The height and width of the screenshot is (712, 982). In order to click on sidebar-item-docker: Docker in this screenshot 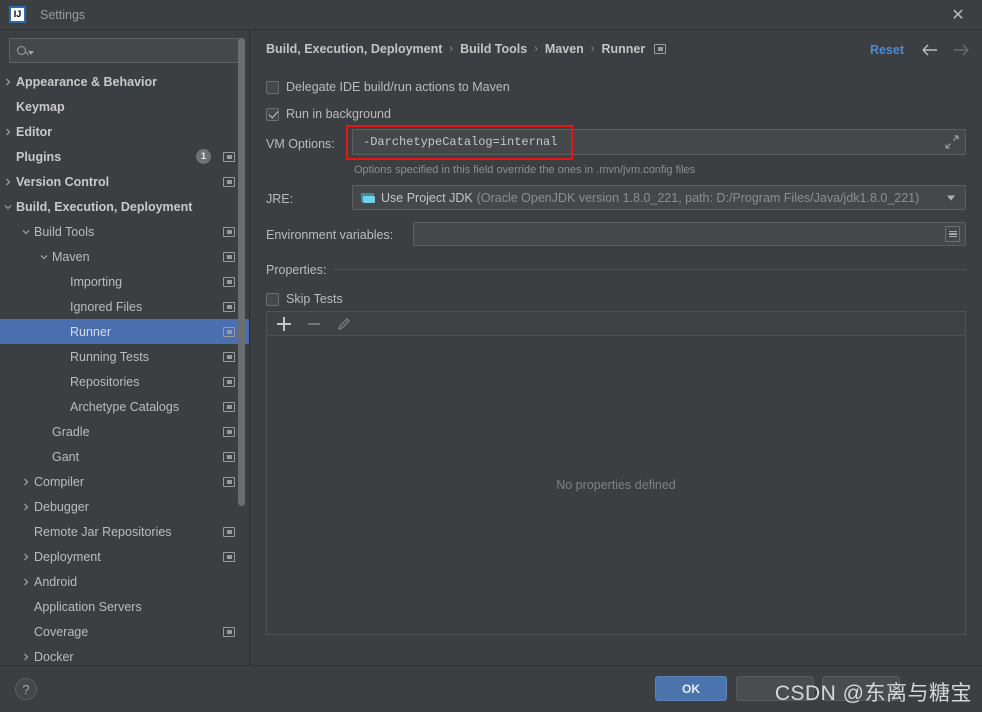, I will do `click(124, 652)`.